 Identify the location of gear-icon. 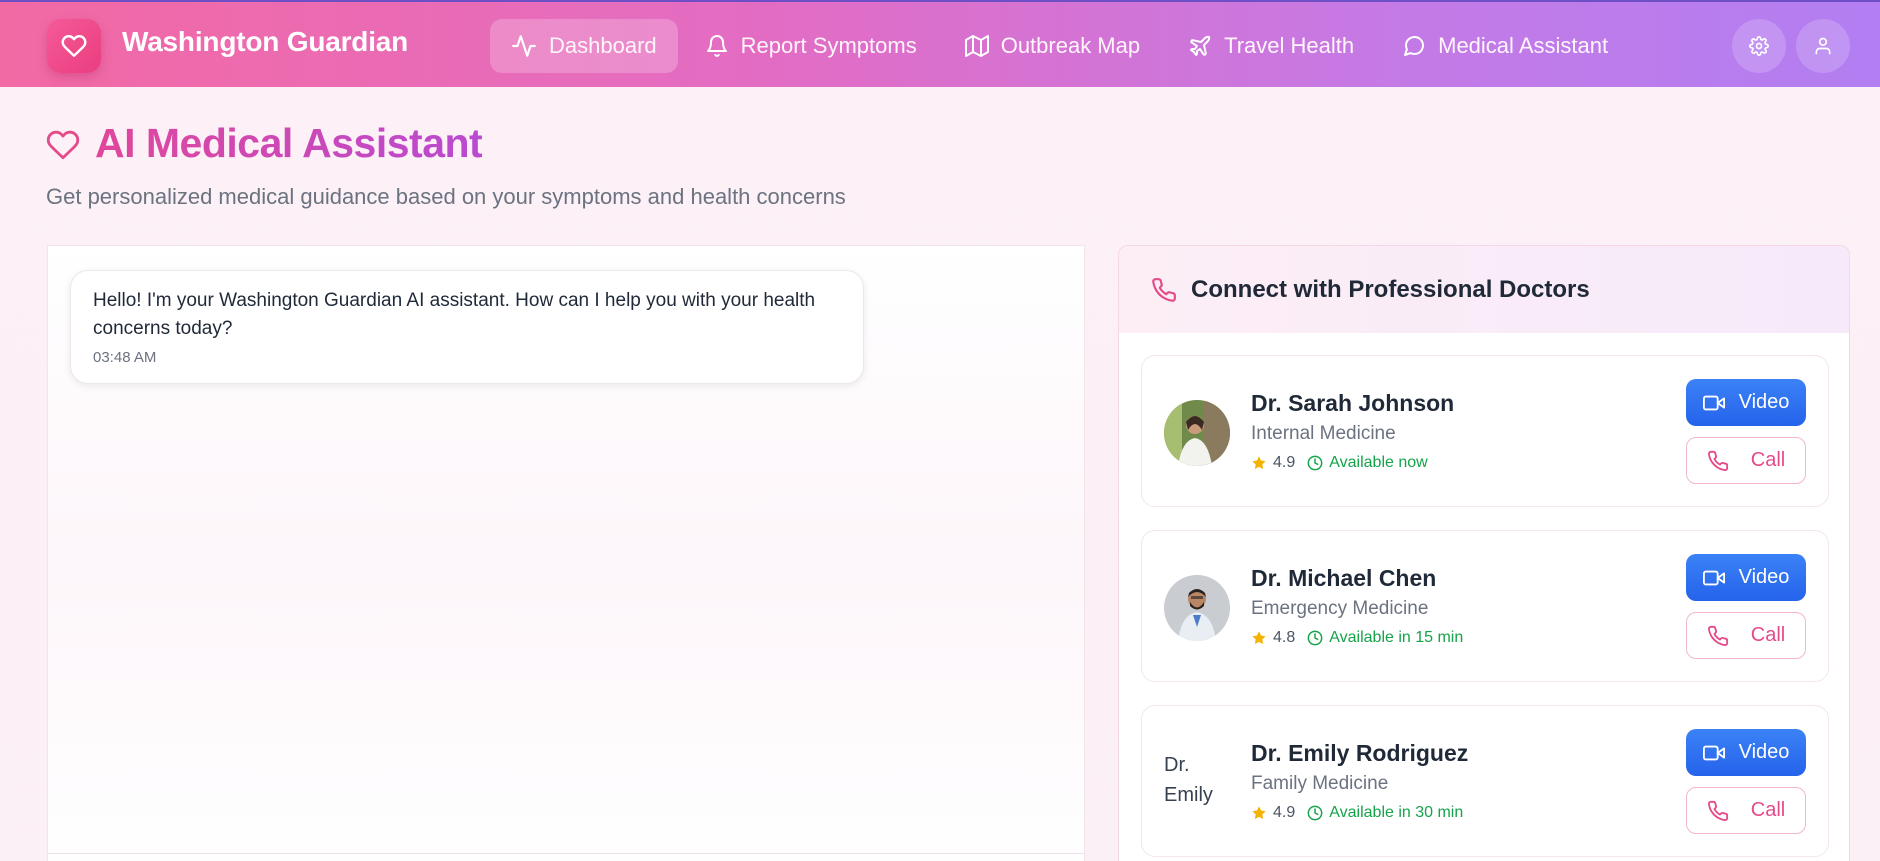
(1759, 46).